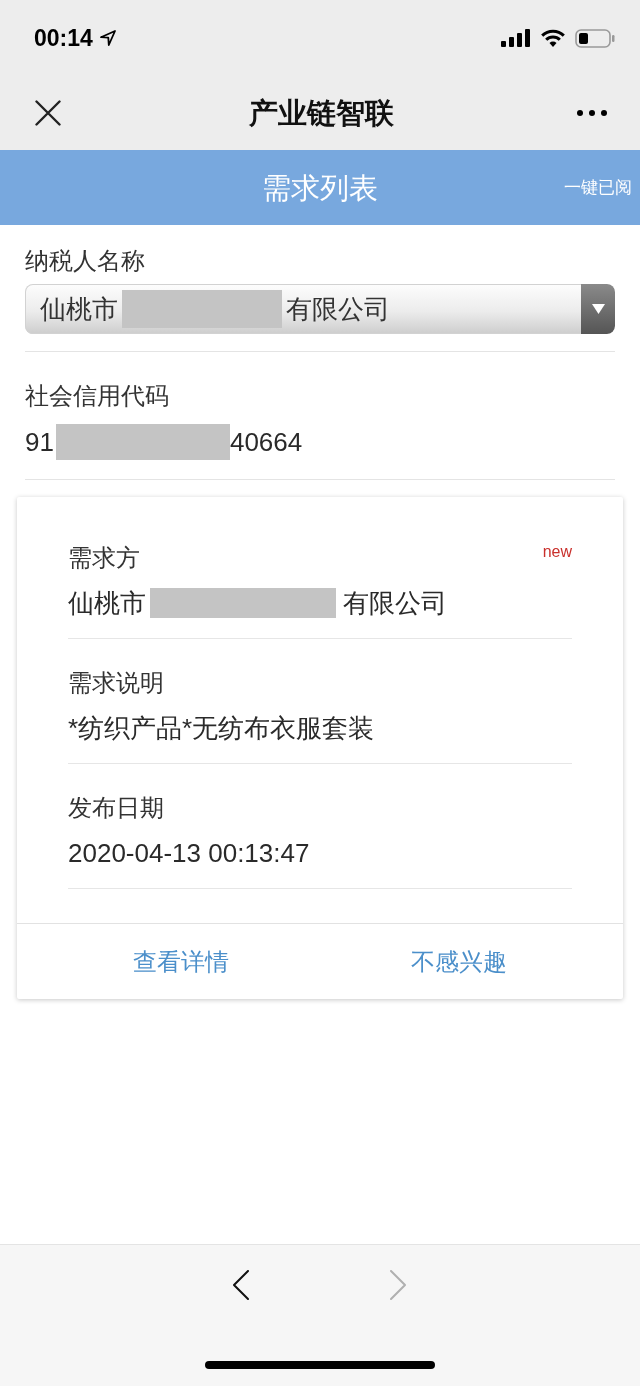  What do you see at coordinates (557, 552) in the screenshot?
I see `new-label: new` at bounding box center [557, 552].